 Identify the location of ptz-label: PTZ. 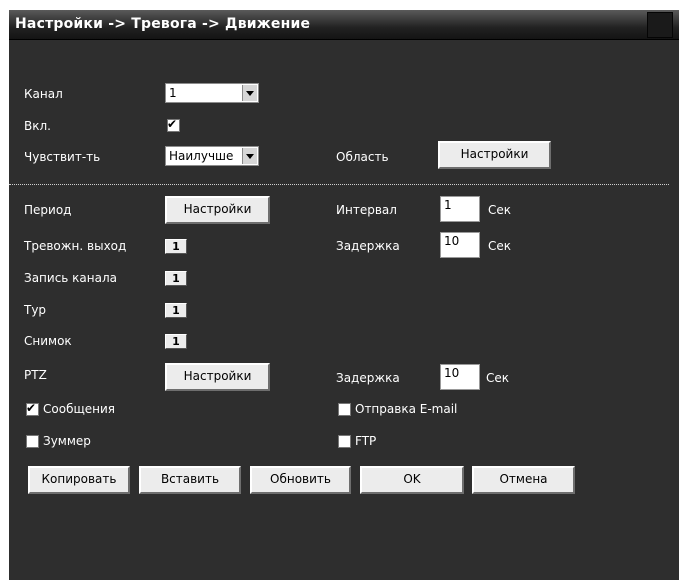
(35, 375).